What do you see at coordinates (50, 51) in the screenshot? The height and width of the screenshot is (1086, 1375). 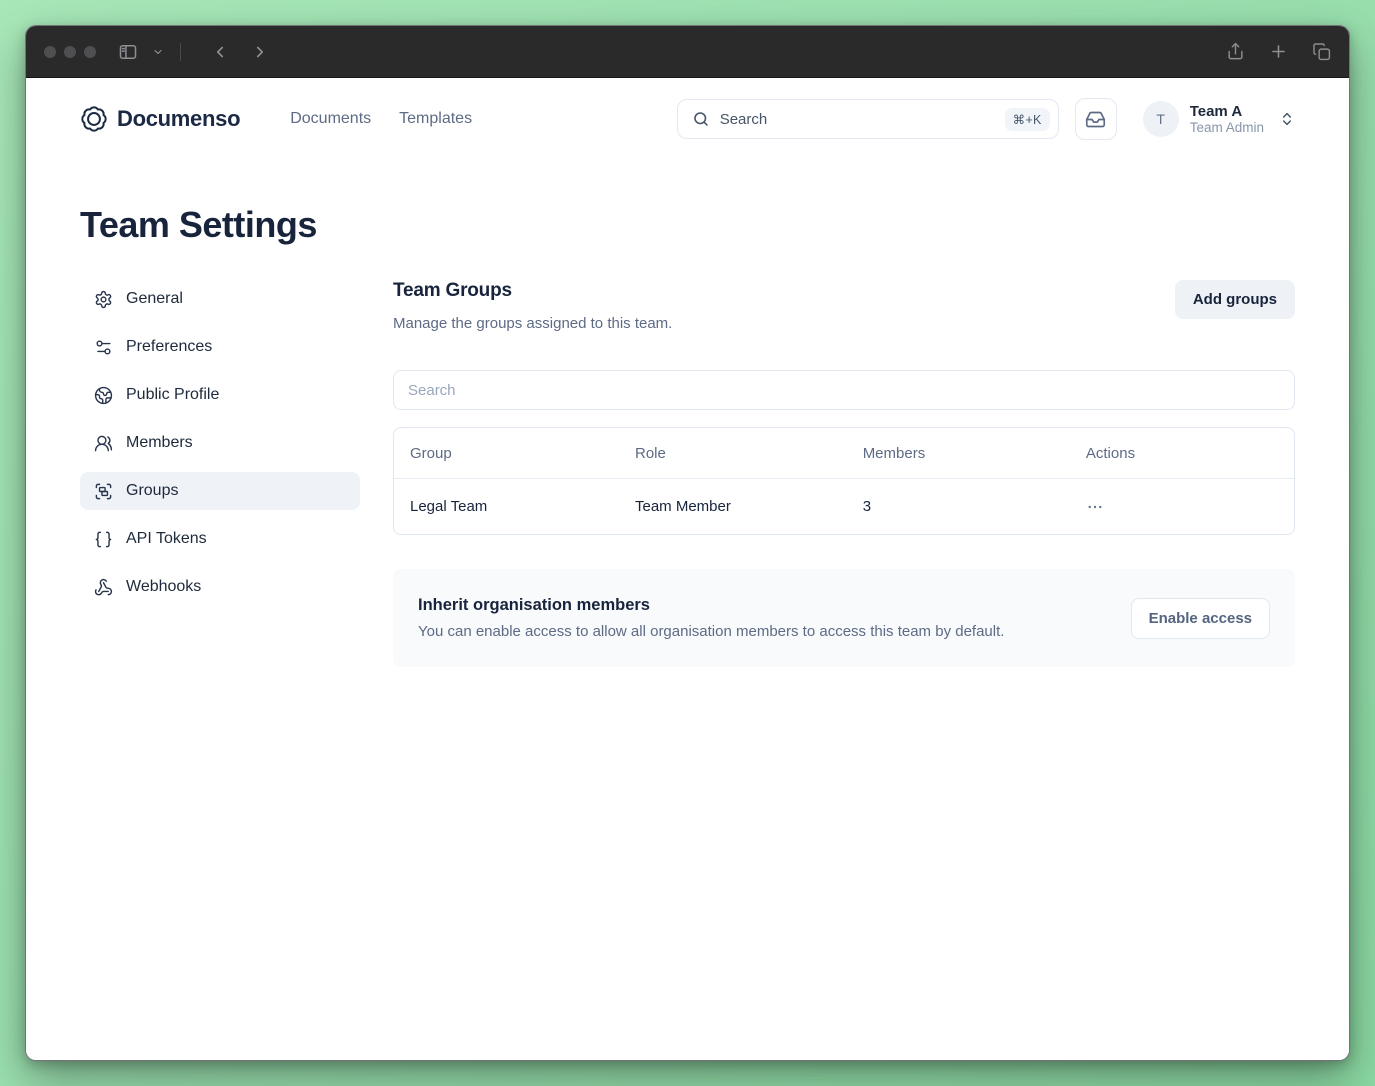 I see `close-window-button` at bounding box center [50, 51].